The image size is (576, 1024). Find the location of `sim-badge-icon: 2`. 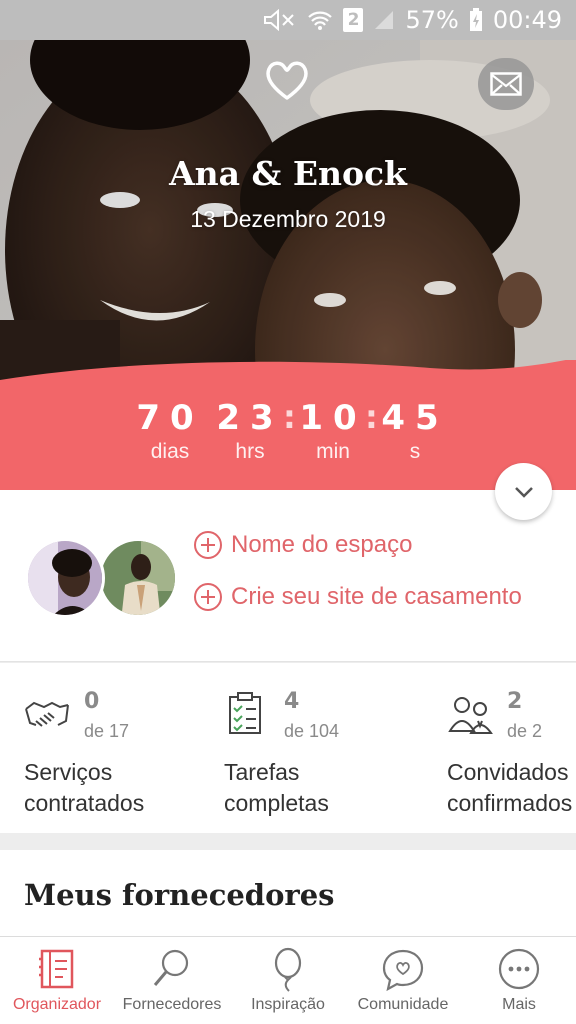

sim-badge-icon: 2 is located at coordinates (353, 20).